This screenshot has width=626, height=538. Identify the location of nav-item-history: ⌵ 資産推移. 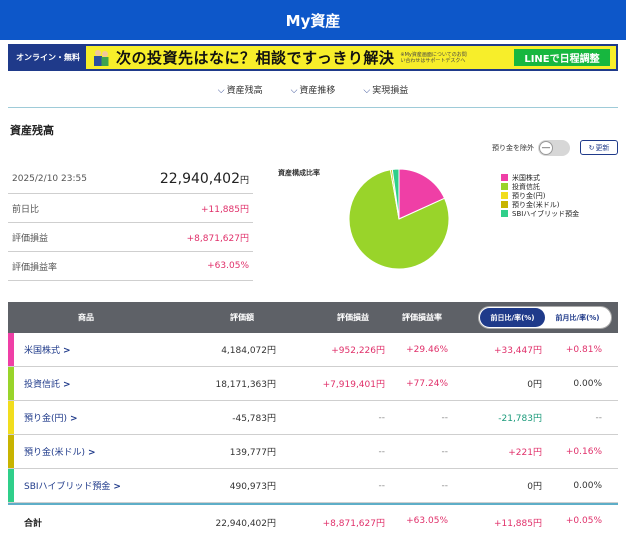
(313, 89).